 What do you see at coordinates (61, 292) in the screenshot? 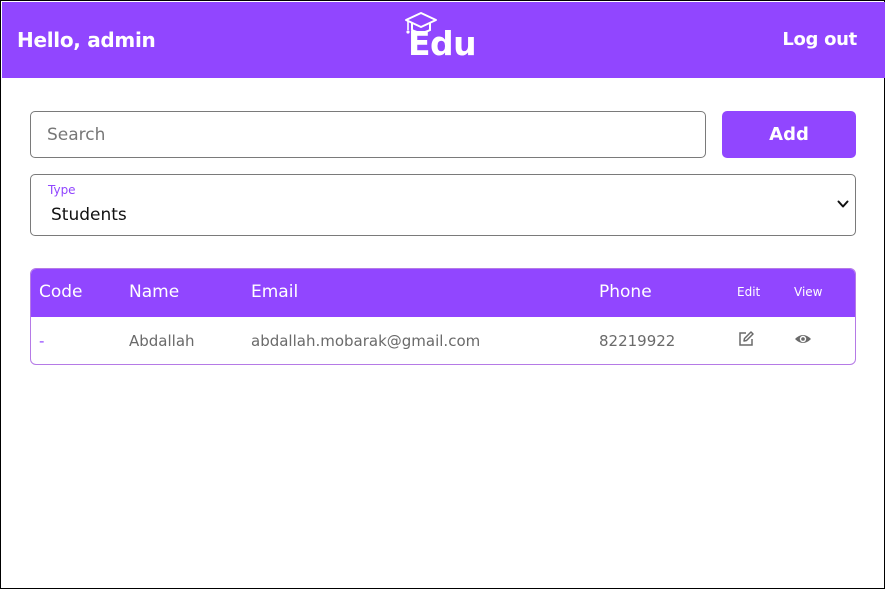
I see `column-header-code: Code` at bounding box center [61, 292].